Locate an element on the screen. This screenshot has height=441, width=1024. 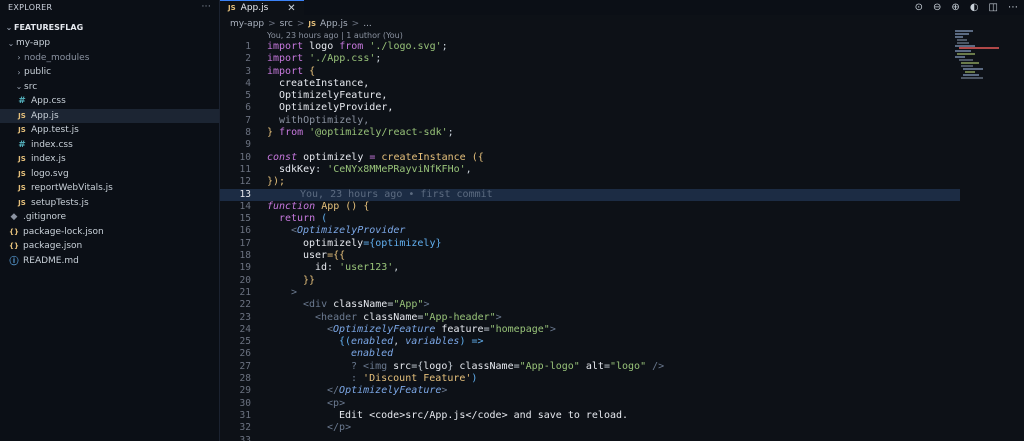
code-line: 9 is located at coordinates (590, 145).